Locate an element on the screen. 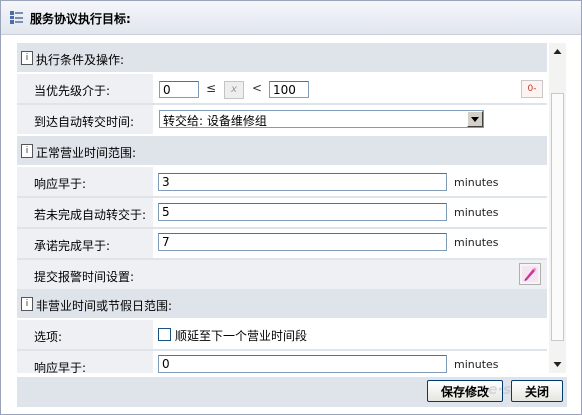 This screenshot has height=415, width=582. row-options: 选项: 顺延至下一个营业时间段 is located at coordinates (282, 334).